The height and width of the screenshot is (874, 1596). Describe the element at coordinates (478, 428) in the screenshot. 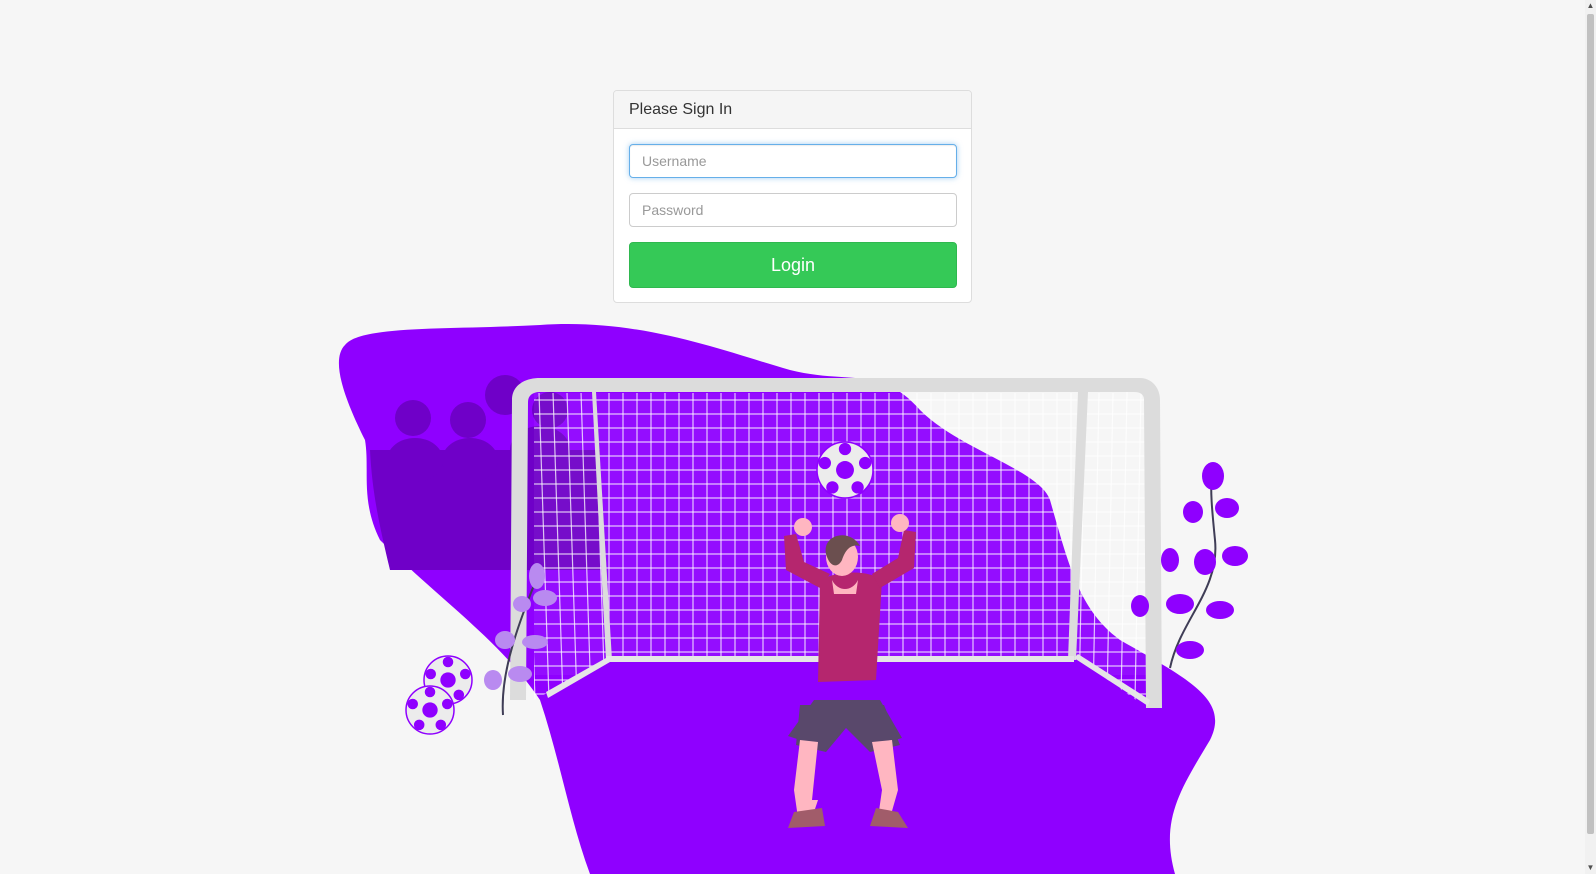

I see `crowd-silhouettes` at that location.